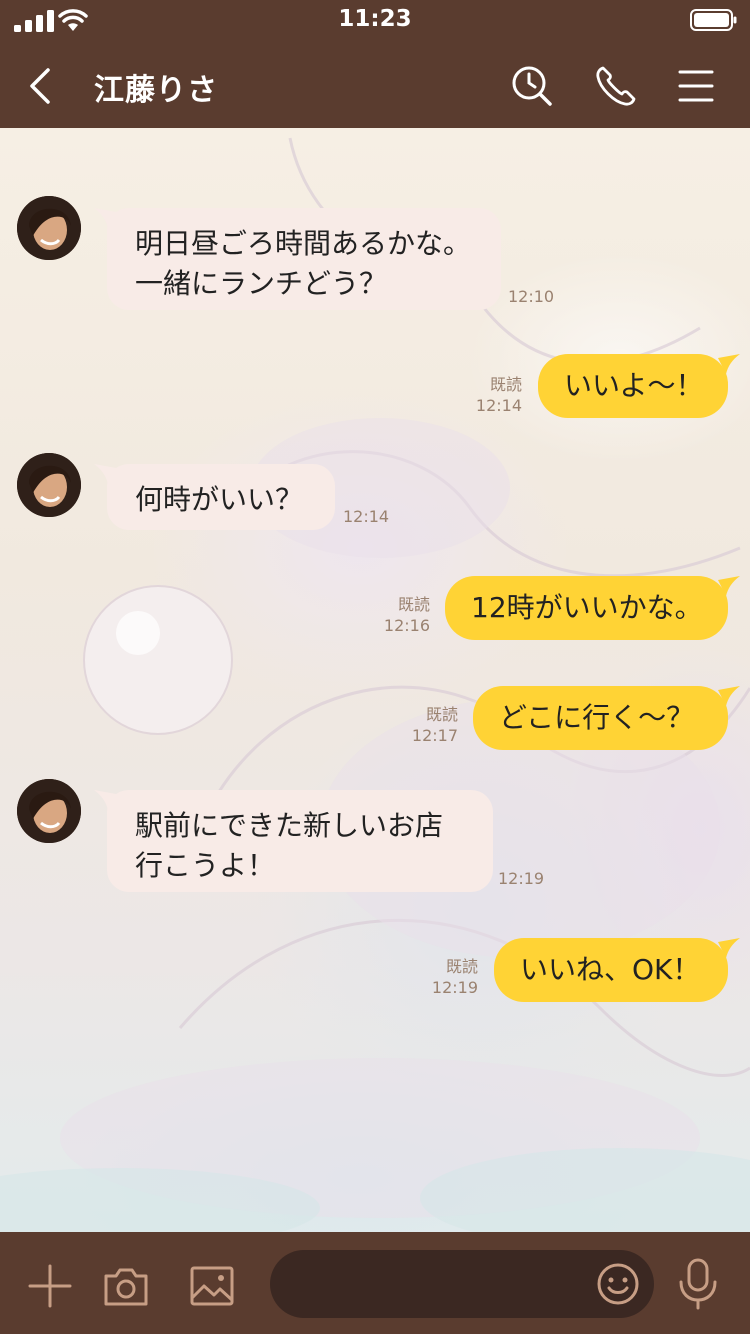 The image size is (750, 1334). Describe the element at coordinates (597, 717) in the screenshot. I see `message-text: どこに行く～？` at that location.